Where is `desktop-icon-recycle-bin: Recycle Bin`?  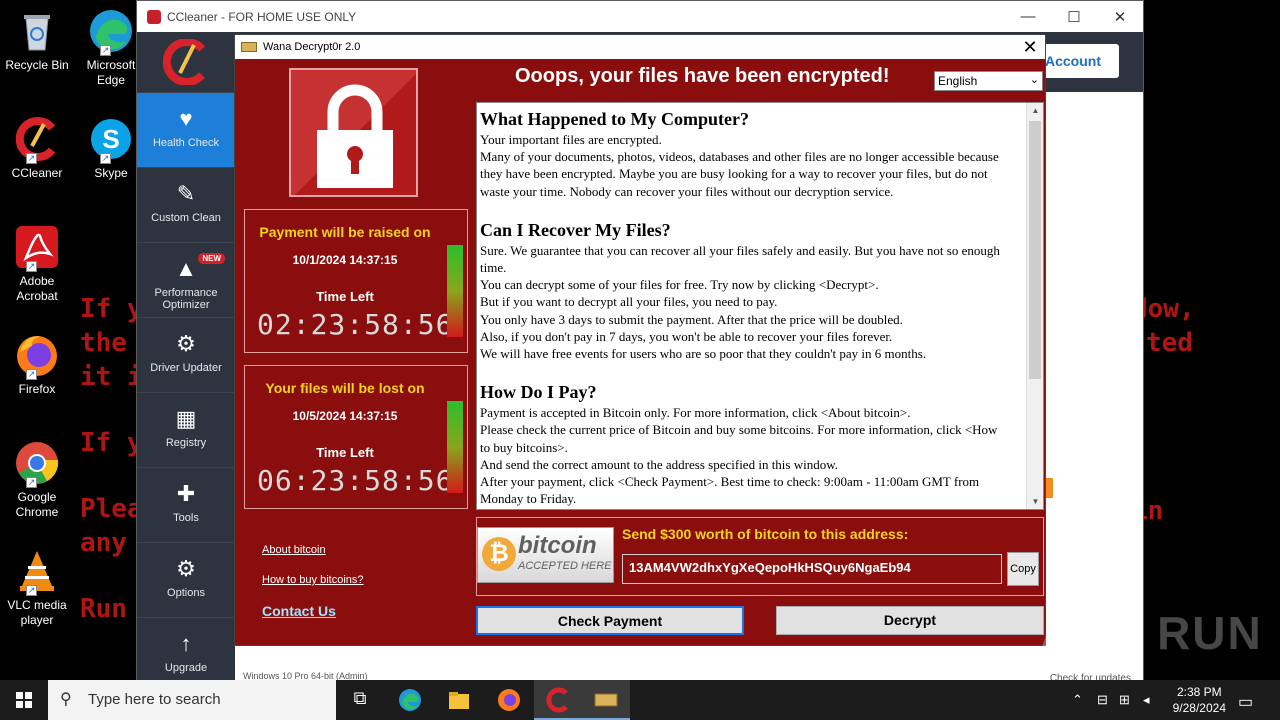 desktop-icon-recycle-bin: Recycle Bin is located at coordinates (37, 40).